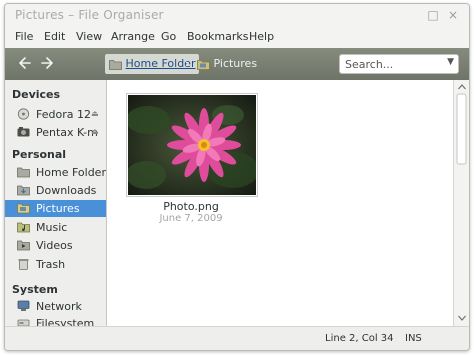 The width and height of the screenshot is (474, 355). Describe the element at coordinates (203, 64) in the screenshot. I see `pictures-folder-icon` at that location.